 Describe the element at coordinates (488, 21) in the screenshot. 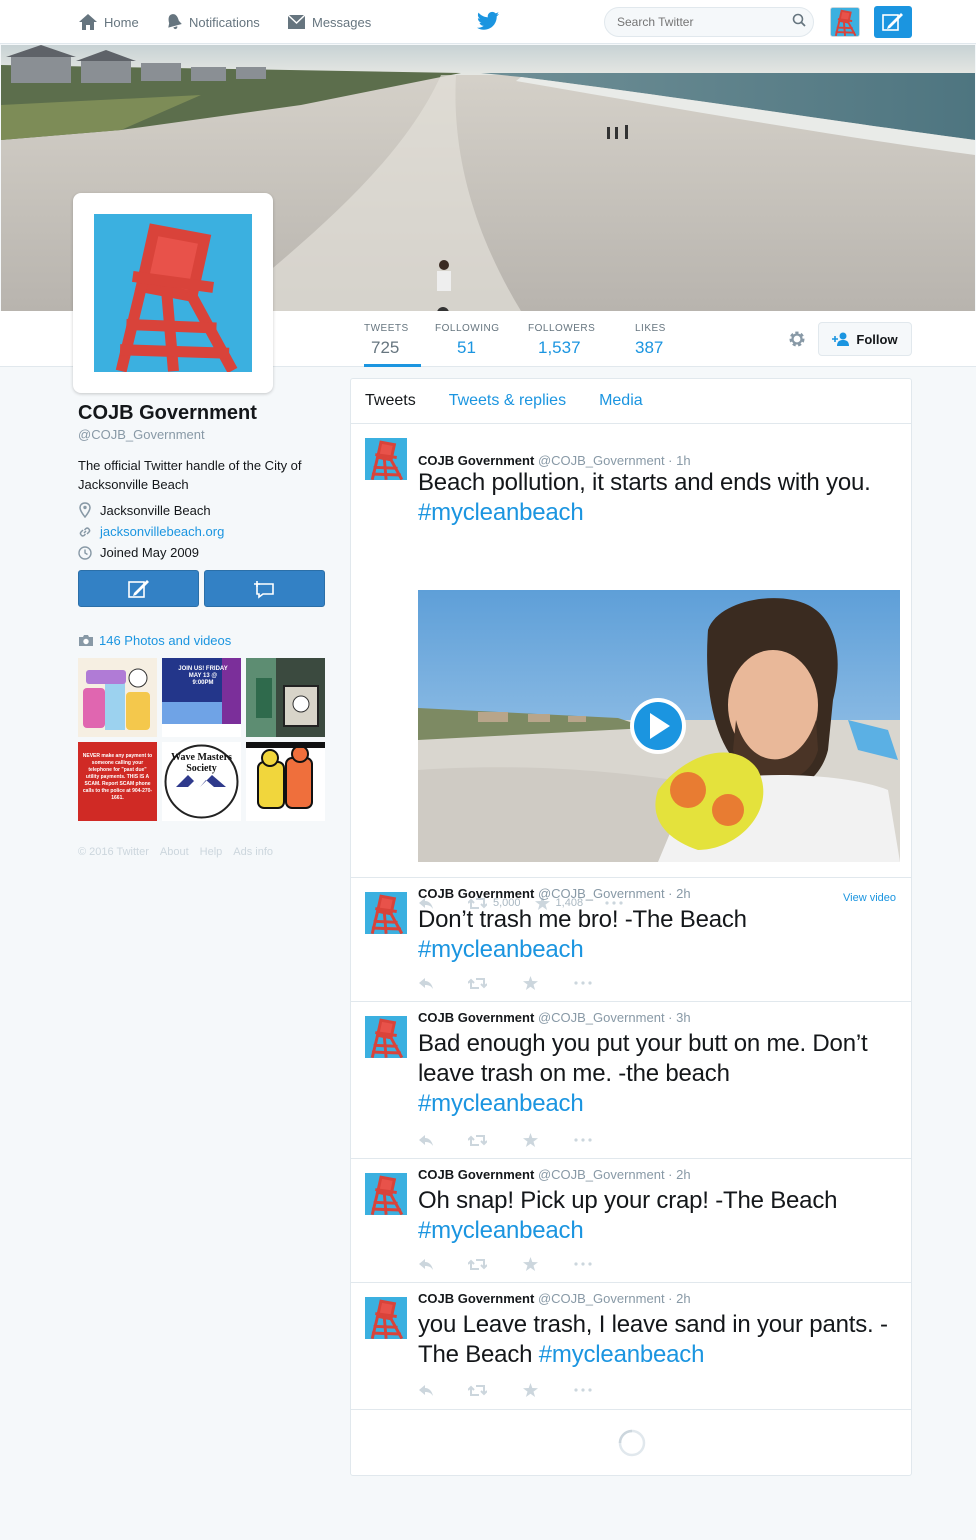

I see `twitter-bird-icon` at that location.